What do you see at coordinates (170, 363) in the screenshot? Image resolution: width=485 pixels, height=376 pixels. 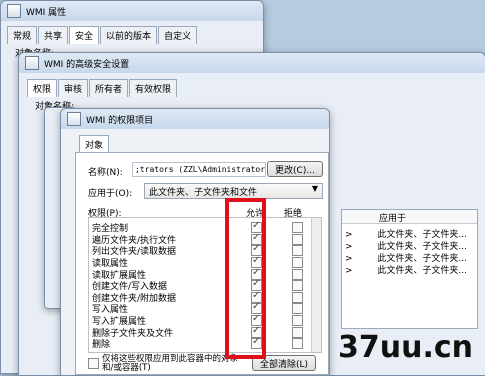 I see `apply-to-container-label: 仅将这些权限应用到此容器中的对象和/或容器(T)` at bounding box center [170, 363].